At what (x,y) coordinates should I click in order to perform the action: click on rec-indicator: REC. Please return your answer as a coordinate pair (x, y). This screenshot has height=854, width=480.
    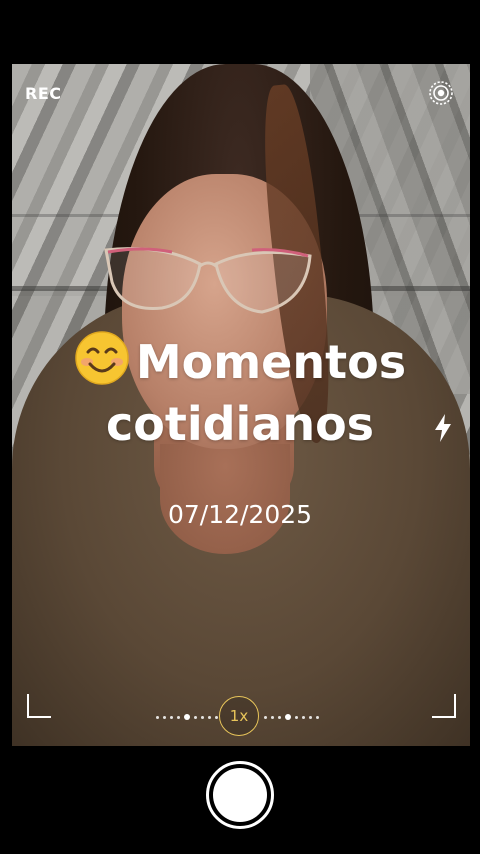
    Looking at the image, I should click on (43, 93).